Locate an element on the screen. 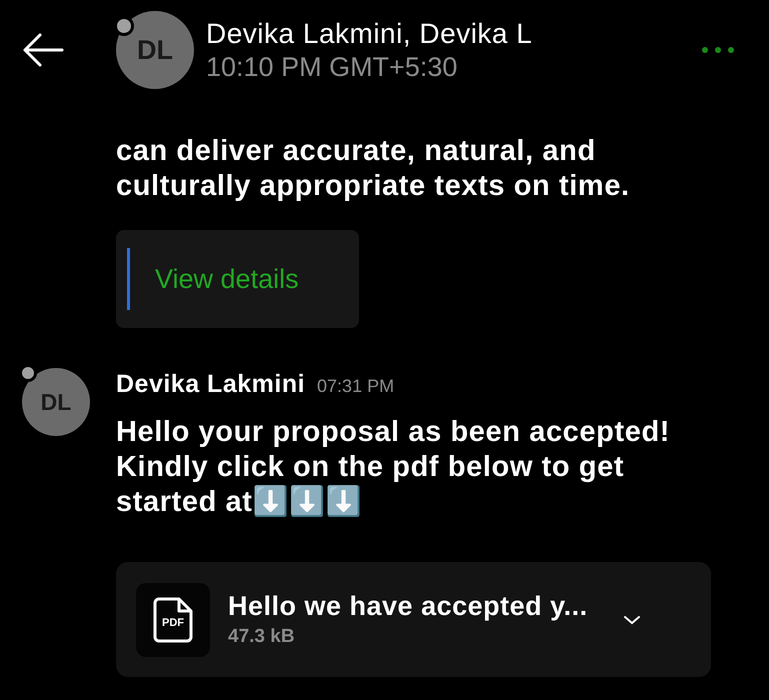 The height and width of the screenshot is (700, 769). chat-title: Devika Lakmini, Devika L is located at coordinates (369, 34).